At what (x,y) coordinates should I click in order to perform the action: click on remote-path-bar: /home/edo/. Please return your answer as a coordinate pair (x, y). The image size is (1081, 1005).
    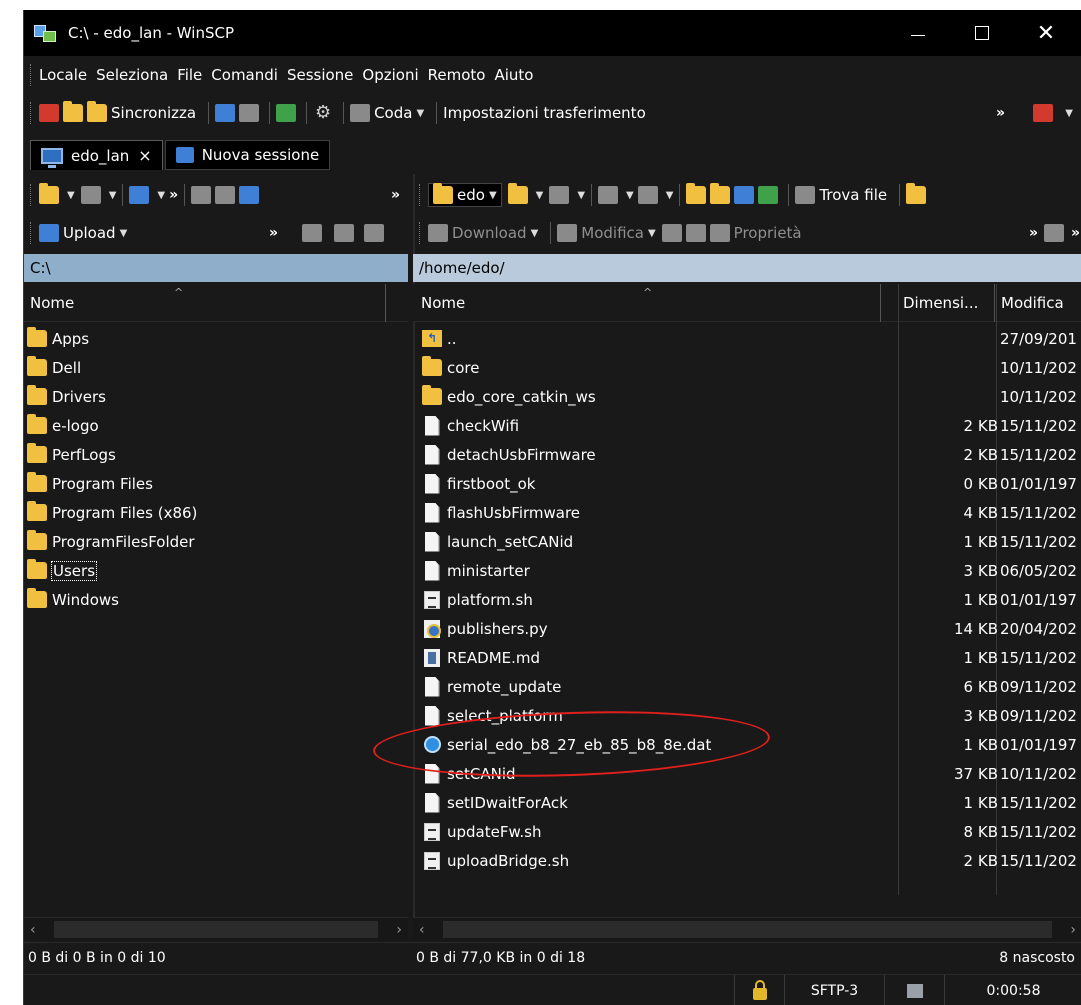
    Looking at the image, I should click on (747, 268).